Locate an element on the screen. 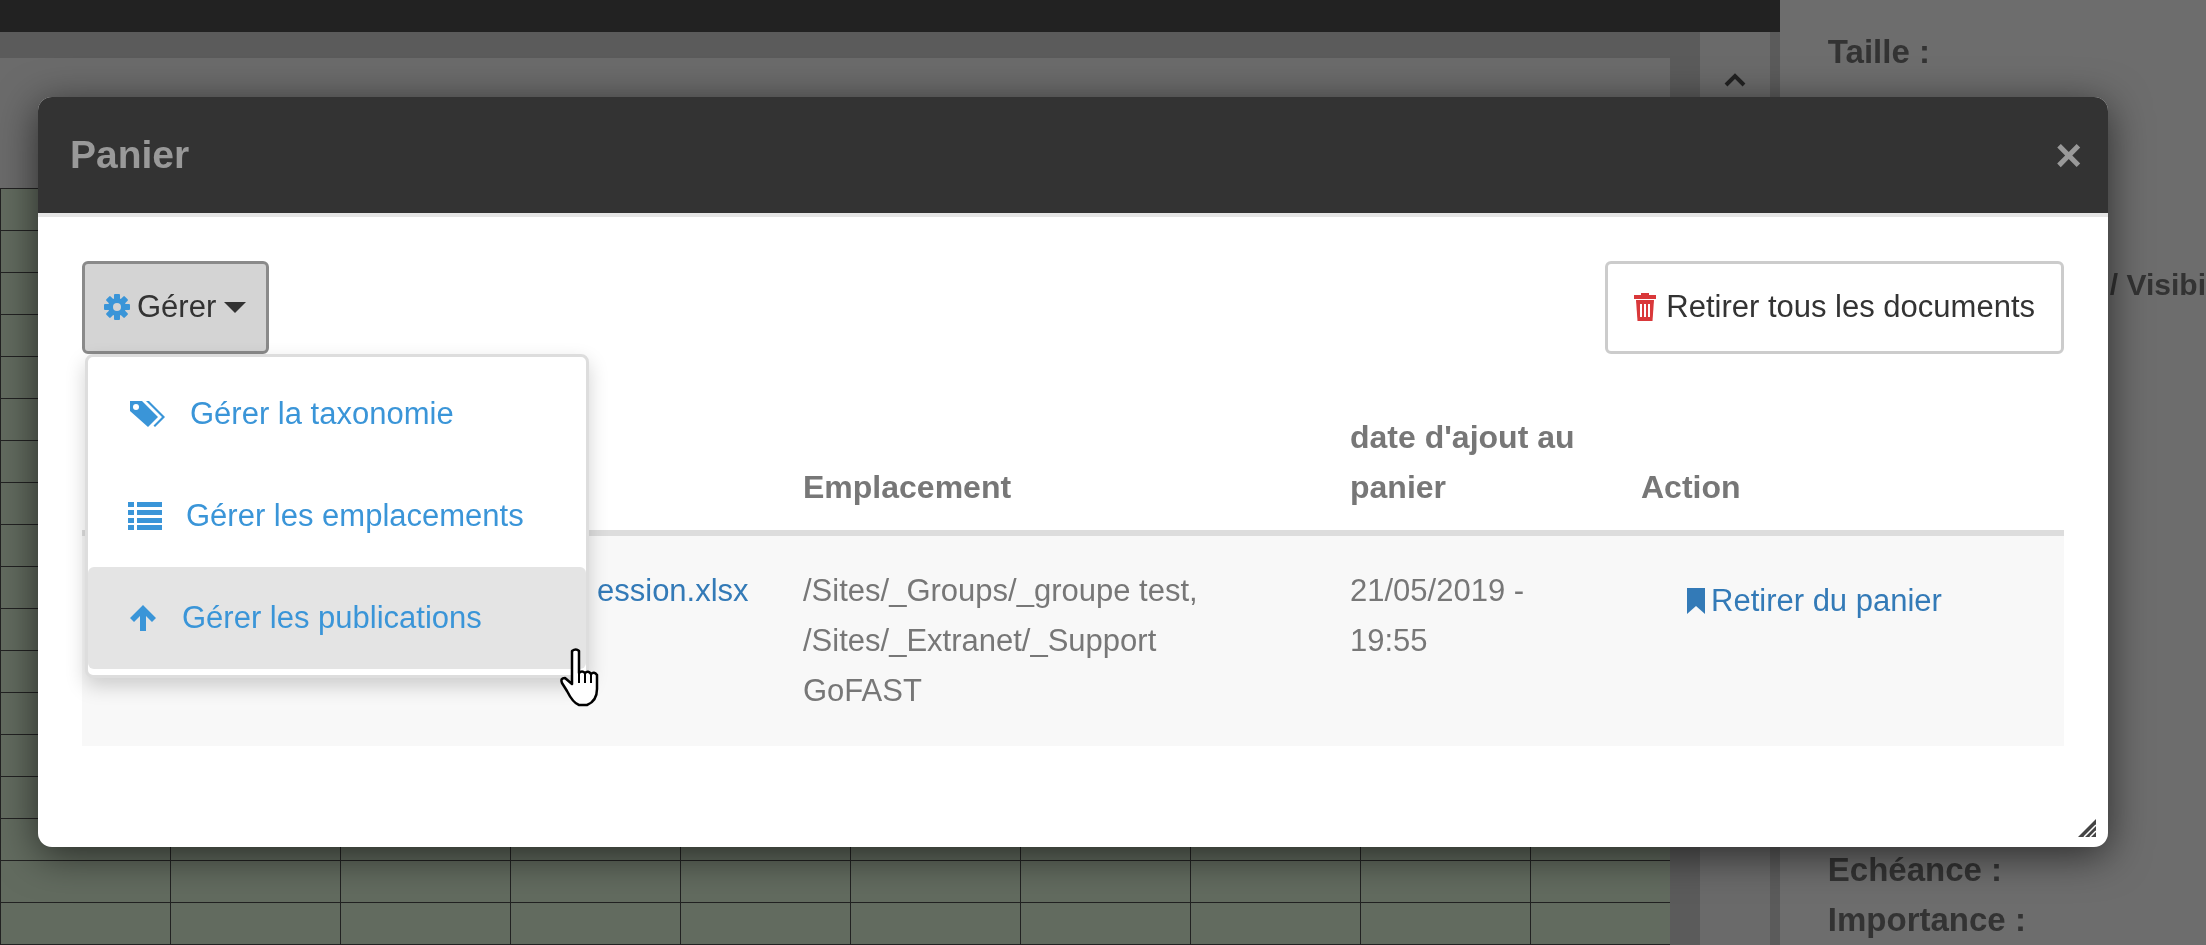 This screenshot has width=2206, height=945. table-cell: /Sites/_Groups/_groupe test, /Sites/_Extranet/_Support GoFAST is located at coordinates (1000, 640).